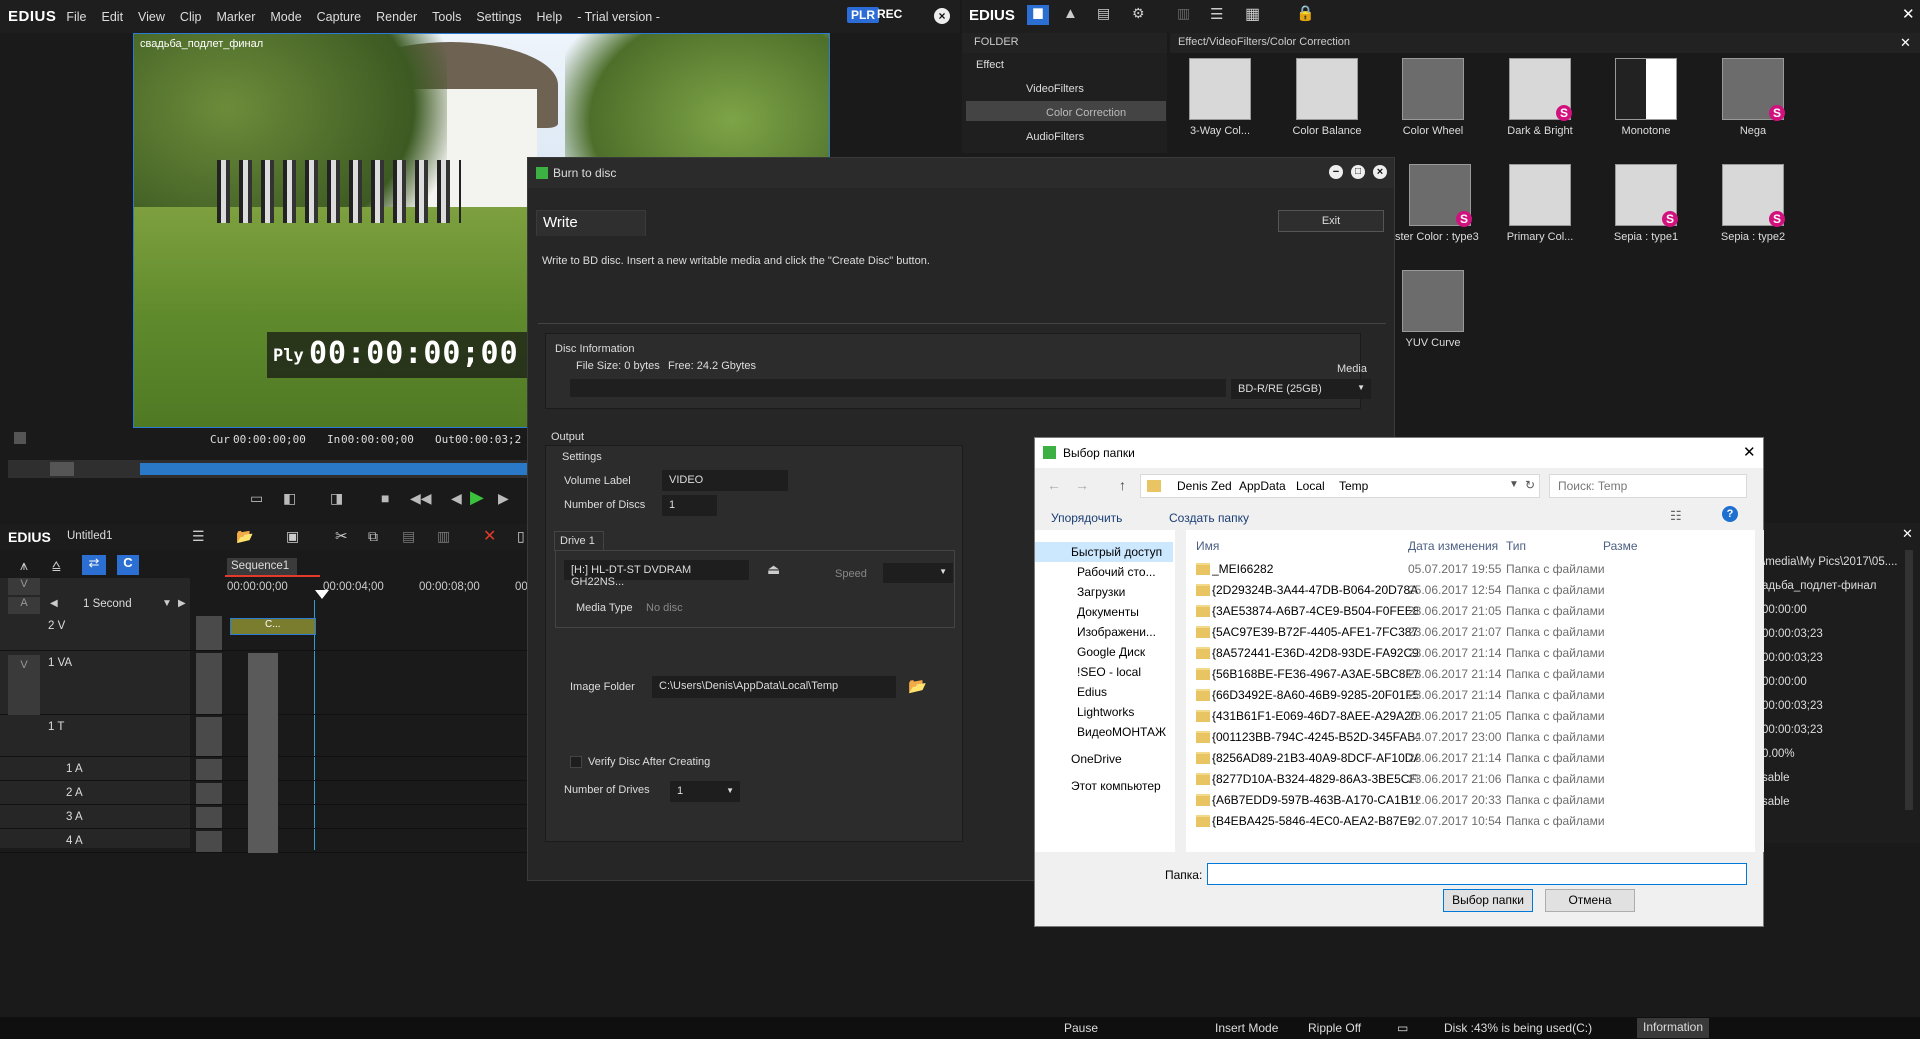 This screenshot has height=1039, width=1920. What do you see at coordinates (1310, 486) in the screenshot?
I see `crumb-3: Local` at bounding box center [1310, 486].